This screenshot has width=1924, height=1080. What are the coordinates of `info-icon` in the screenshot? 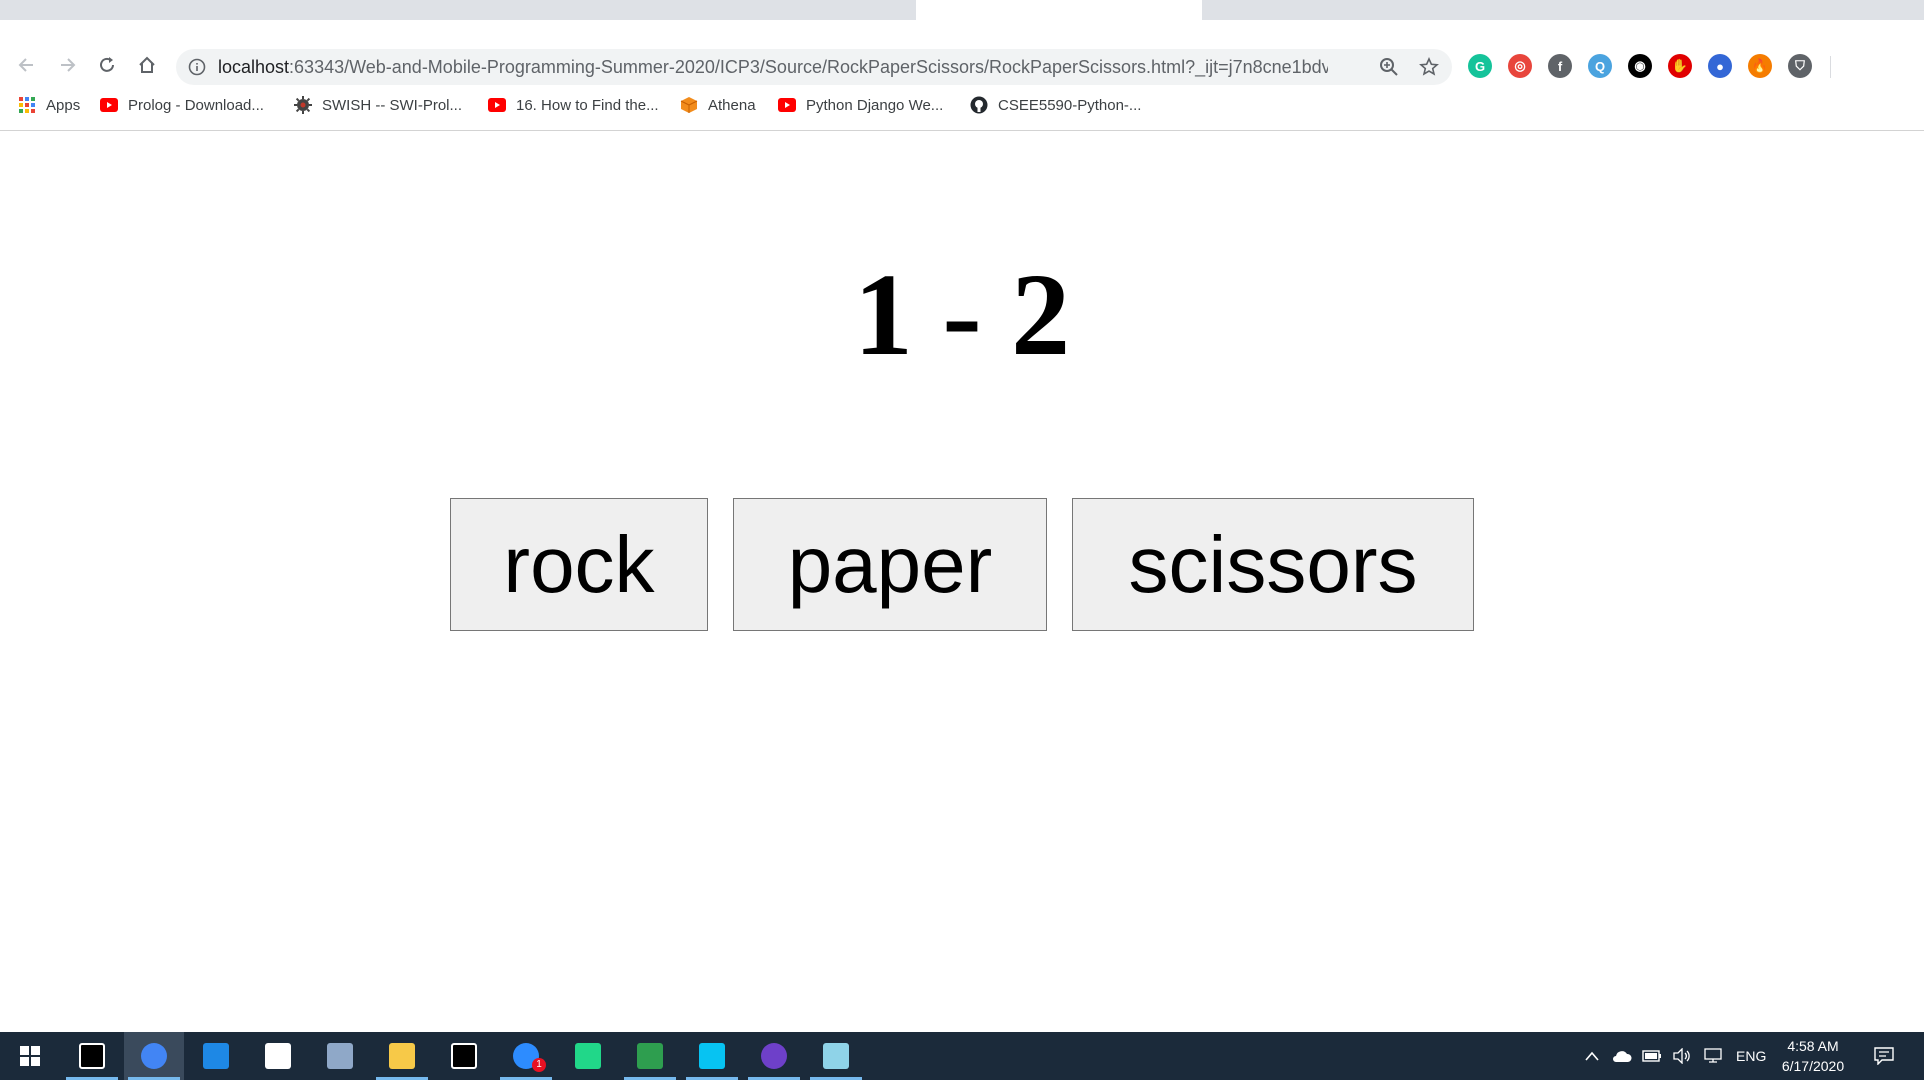 It's located at (197, 67).